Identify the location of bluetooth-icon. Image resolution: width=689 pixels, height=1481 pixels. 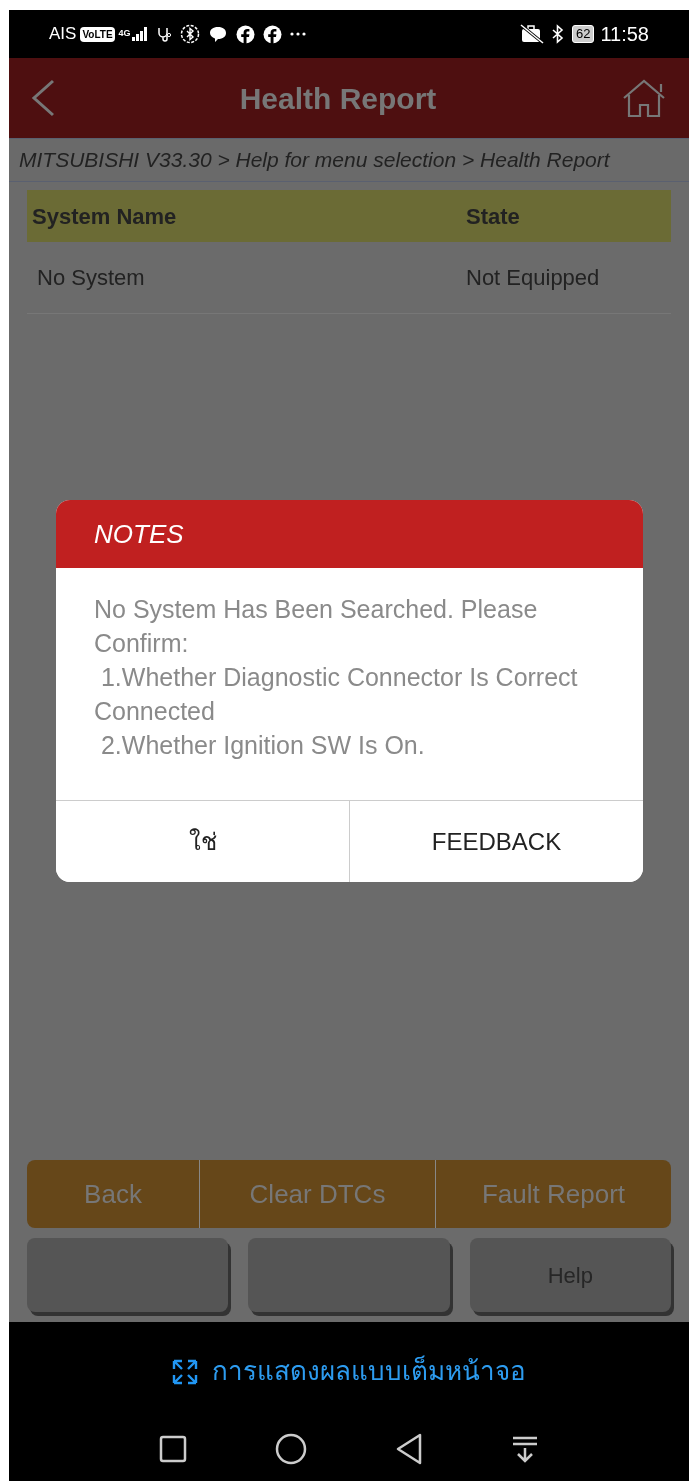
(557, 34).